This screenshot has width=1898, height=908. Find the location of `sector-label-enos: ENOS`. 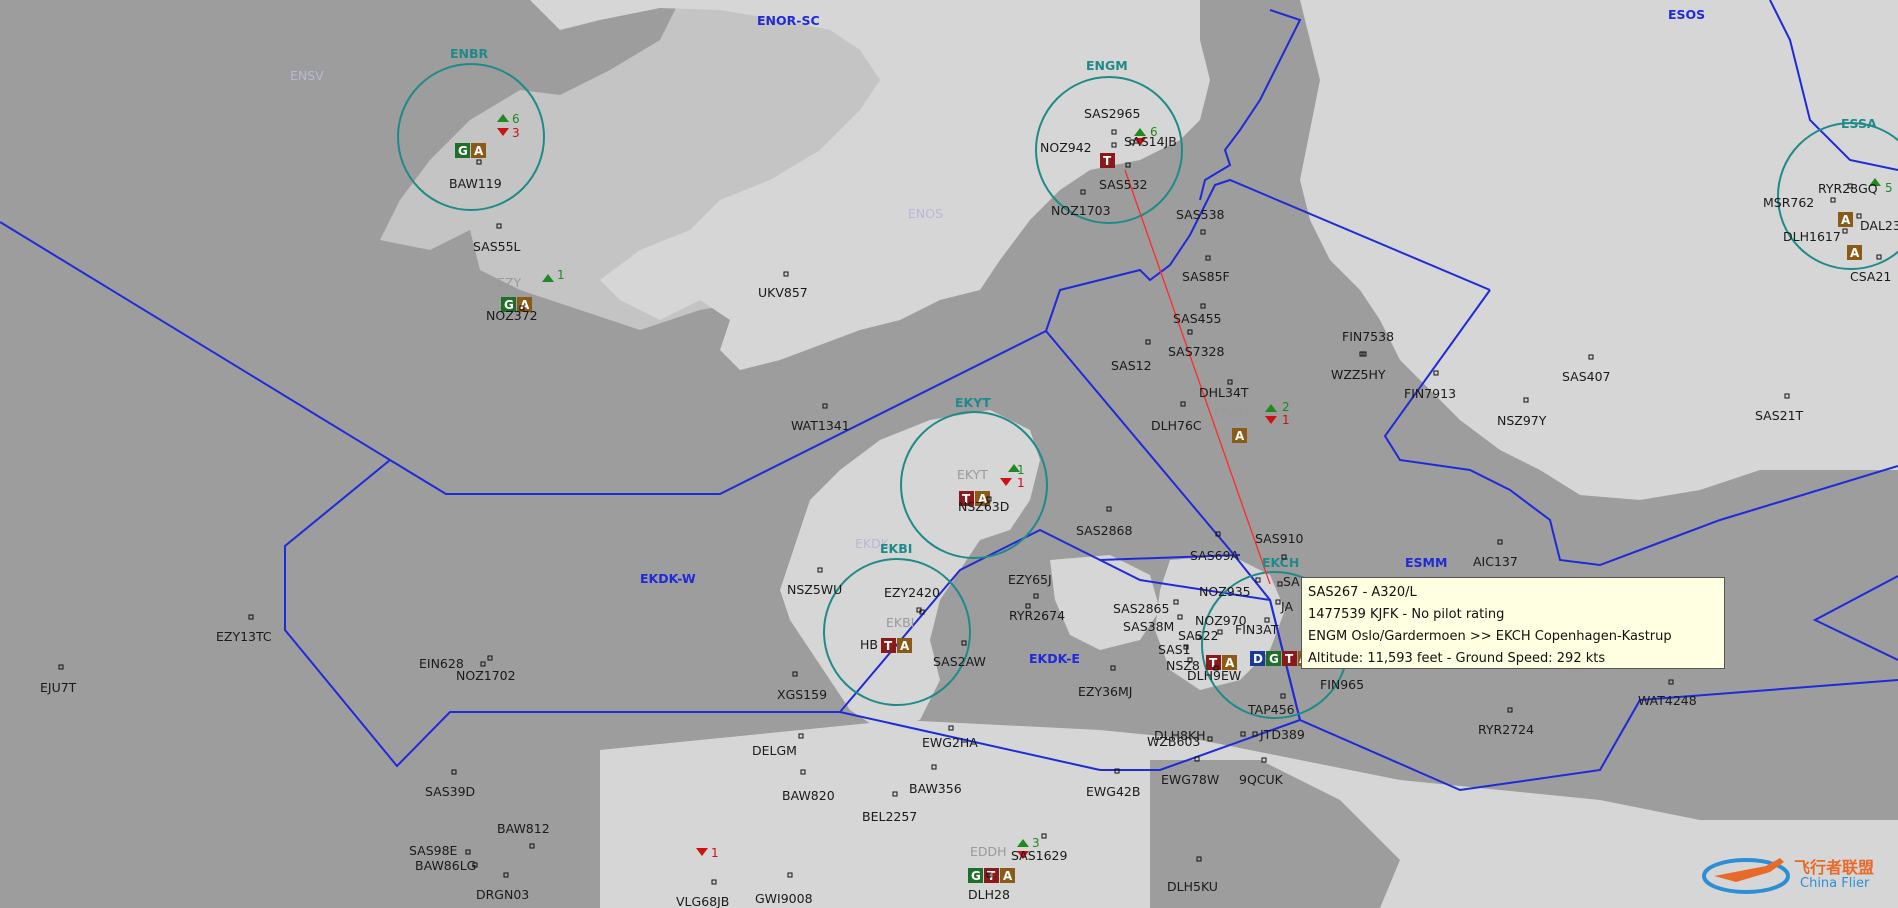

sector-label-enos: ENOS is located at coordinates (925, 213).